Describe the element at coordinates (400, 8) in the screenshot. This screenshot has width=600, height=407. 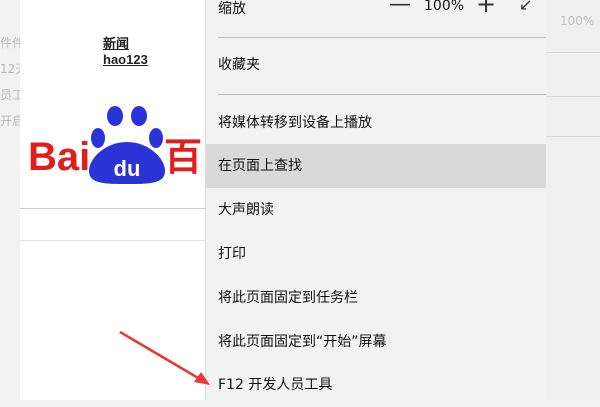
I see `zoom-out-button: —` at that location.